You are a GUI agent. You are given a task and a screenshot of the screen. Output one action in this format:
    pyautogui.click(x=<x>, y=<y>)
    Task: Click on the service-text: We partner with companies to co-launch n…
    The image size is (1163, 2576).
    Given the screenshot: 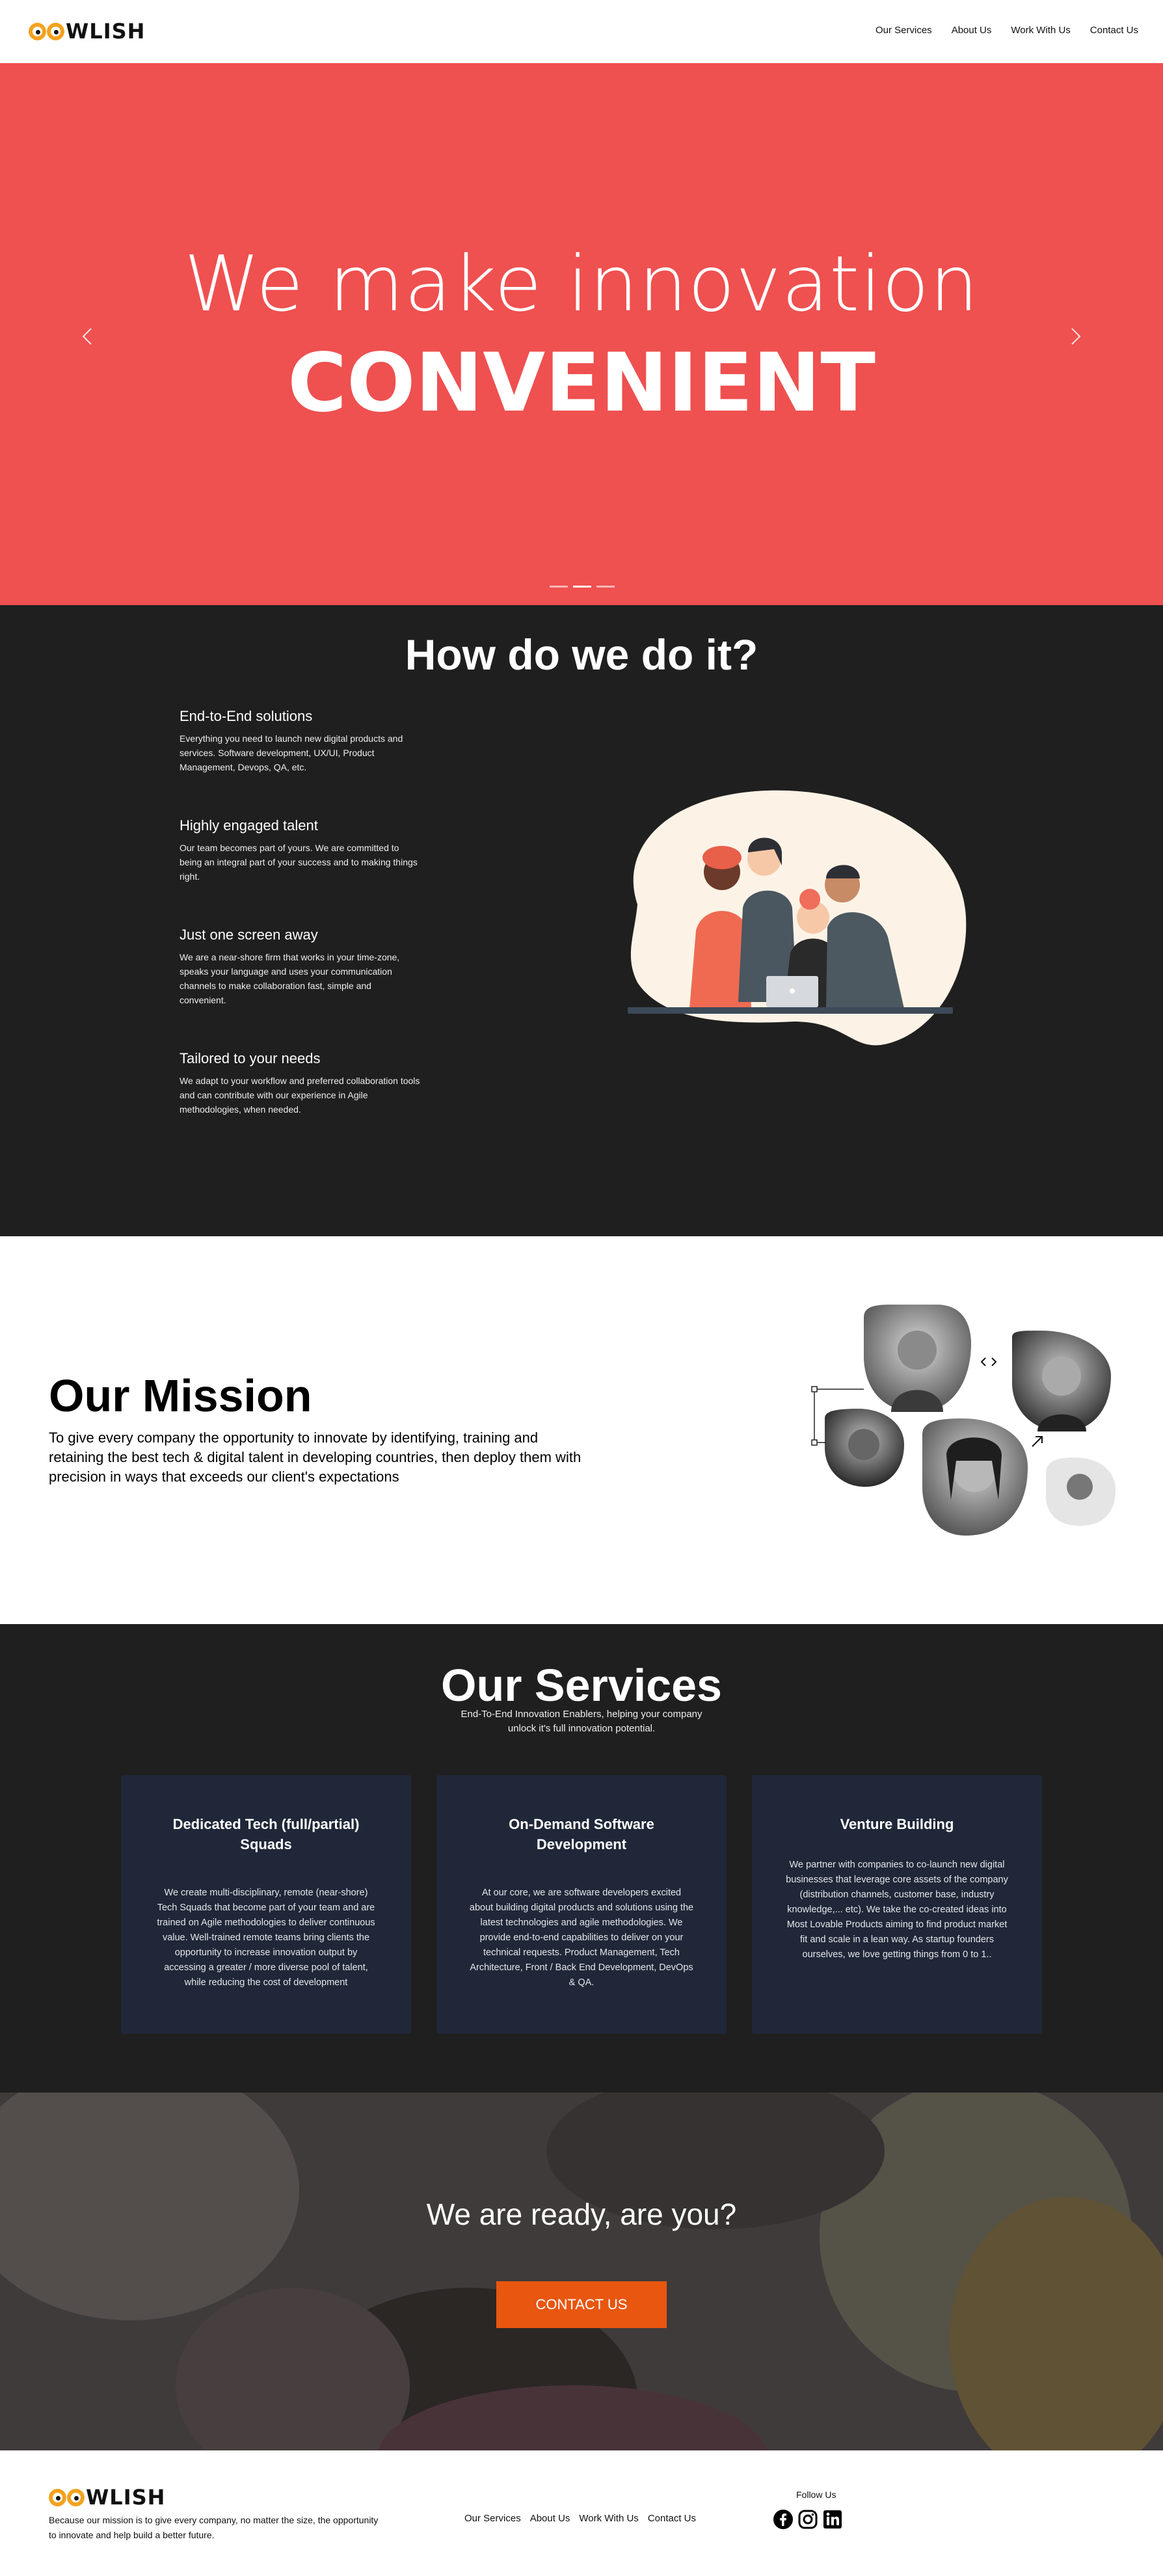 What is the action you would take?
    pyautogui.click(x=897, y=1910)
    